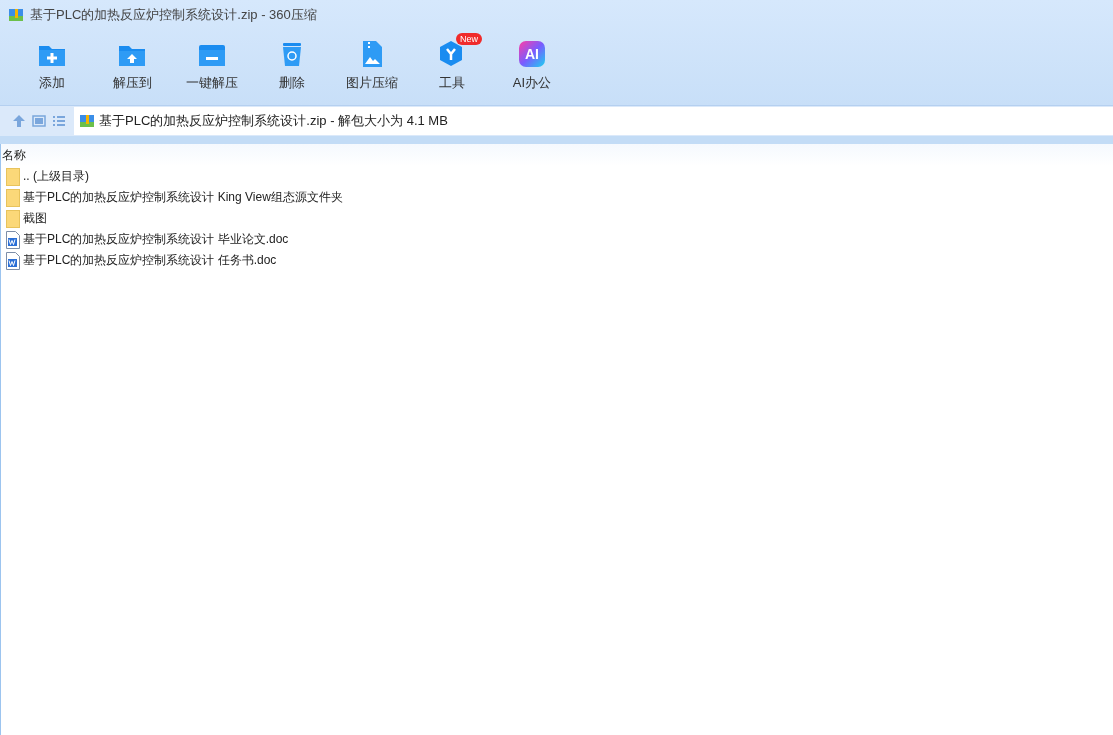 This screenshot has height=735, width=1113. Describe the element at coordinates (156, 239) in the screenshot. I see `file-name: 基于PLC的加热反应炉控制系统设计 毕业论文.doc` at that location.